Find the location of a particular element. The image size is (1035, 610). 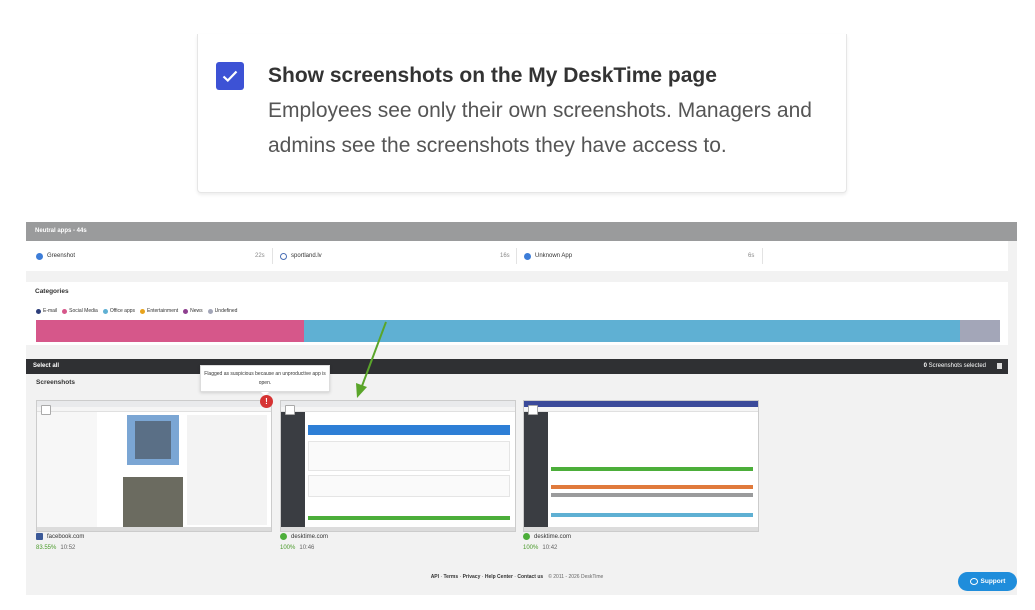

support-label: Support is located at coordinates (993, 581).